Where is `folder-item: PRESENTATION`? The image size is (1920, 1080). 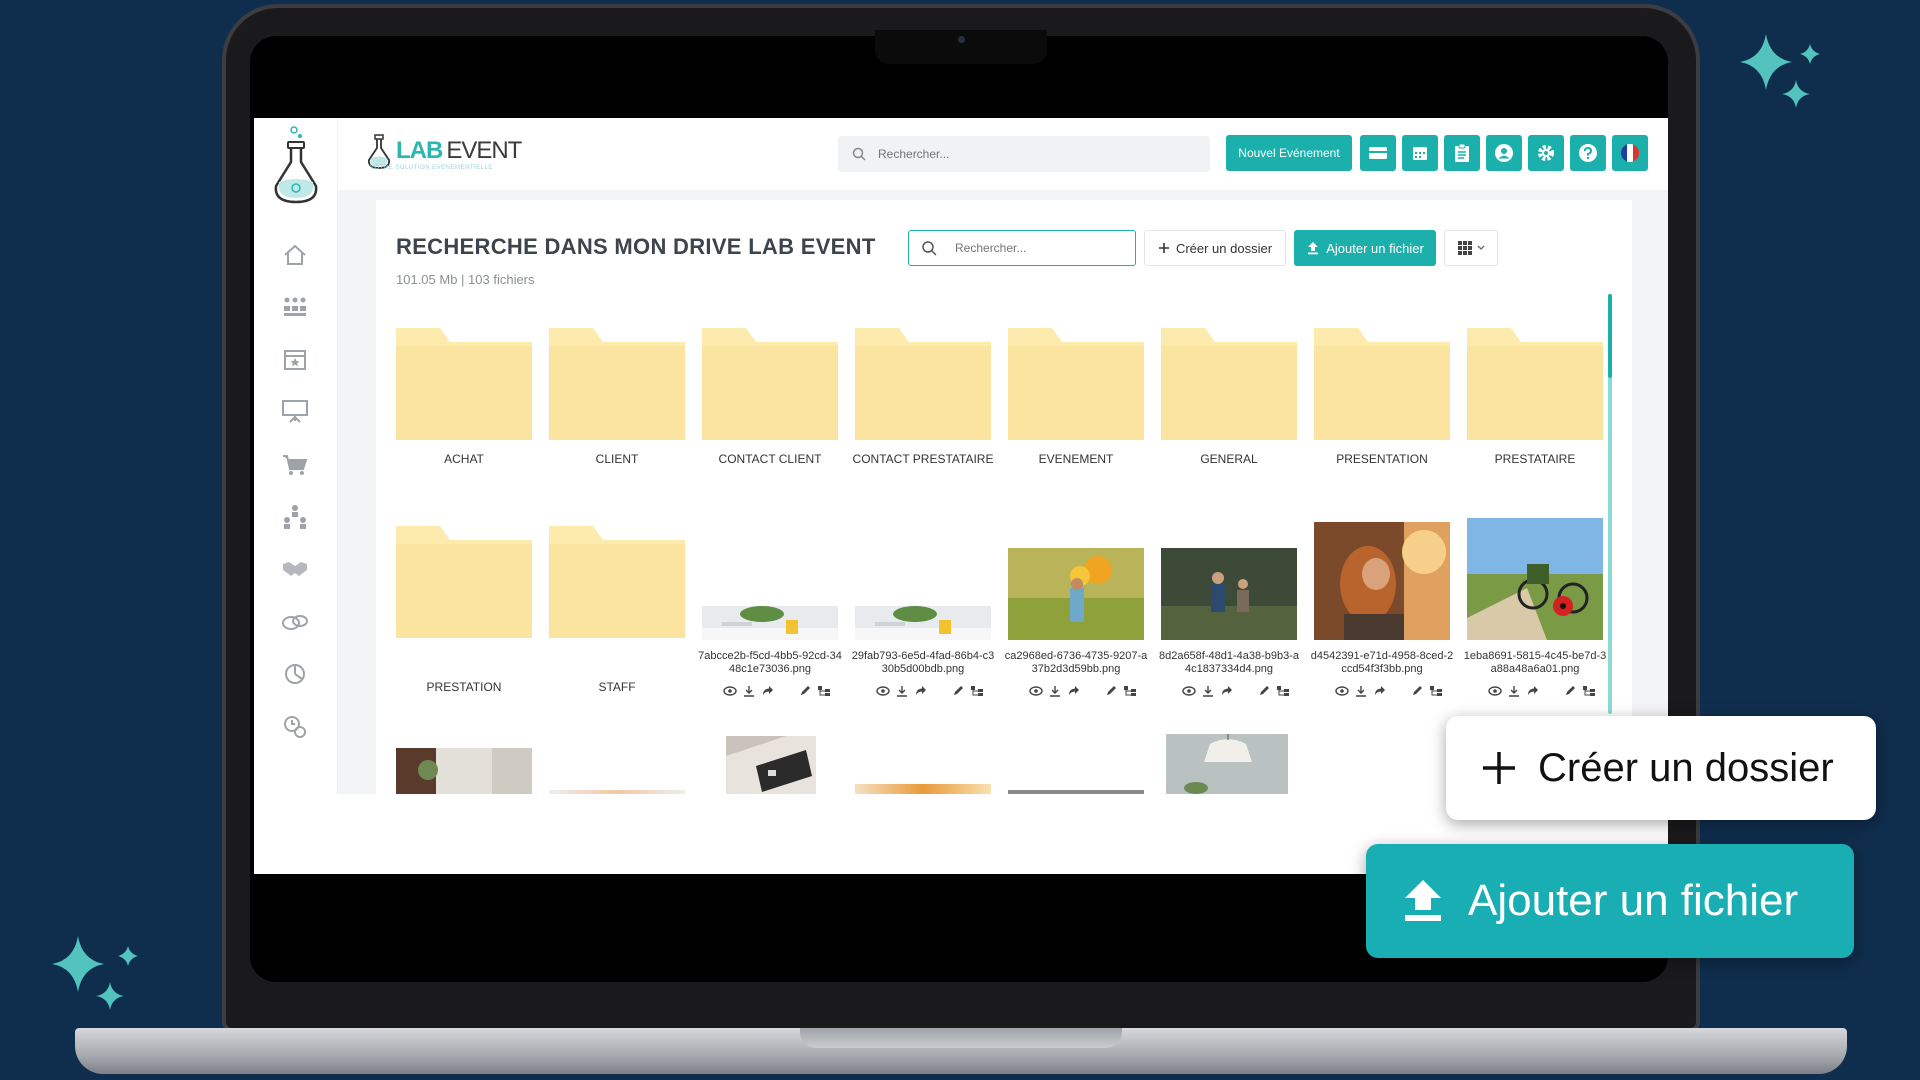
folder-item: PRESENTATION is located at coordinates (1382, 398).